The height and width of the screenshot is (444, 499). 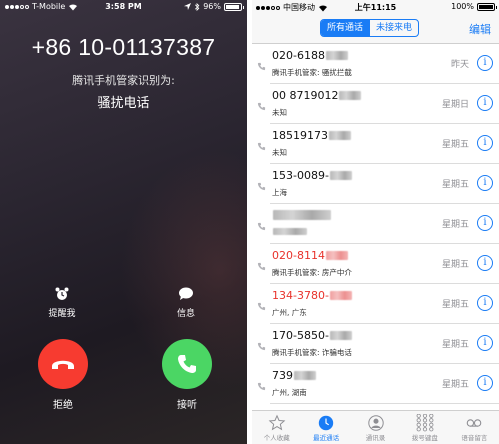 I want to click on tab-voicemail: 语音留言, so click(x=474, y=427).